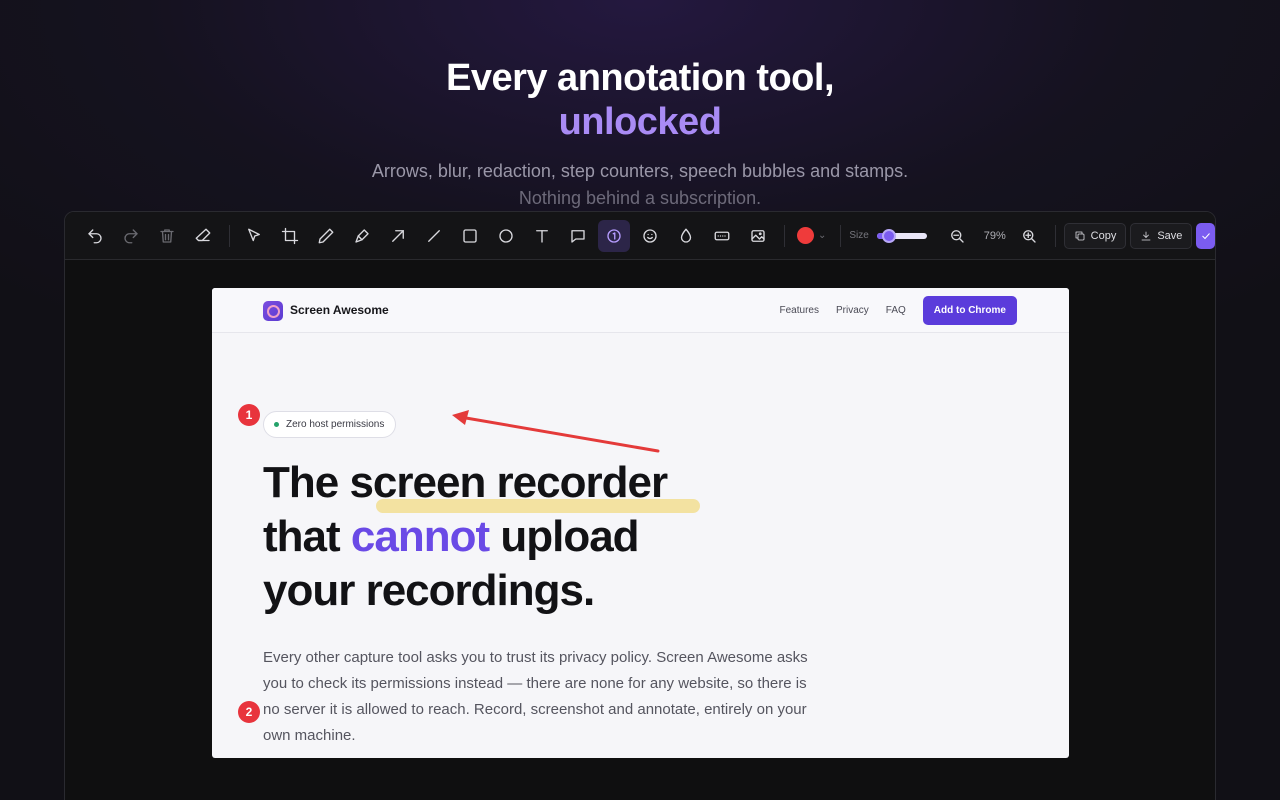 The image size is (1280, 800). Describe the element at coordinates (859, 235) in the screenshot. I see `size-label: Size` at that location.